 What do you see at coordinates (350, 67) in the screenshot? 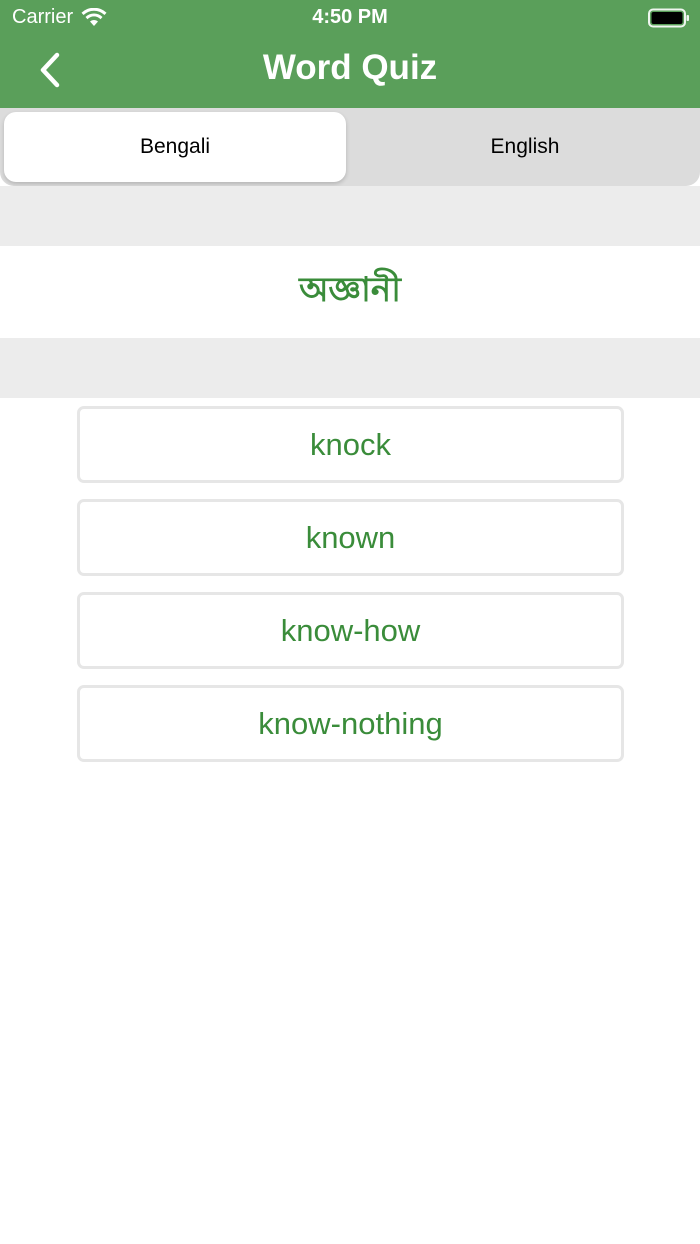
I see `page-title: Word Quiz` at bounding box center [350, 67].